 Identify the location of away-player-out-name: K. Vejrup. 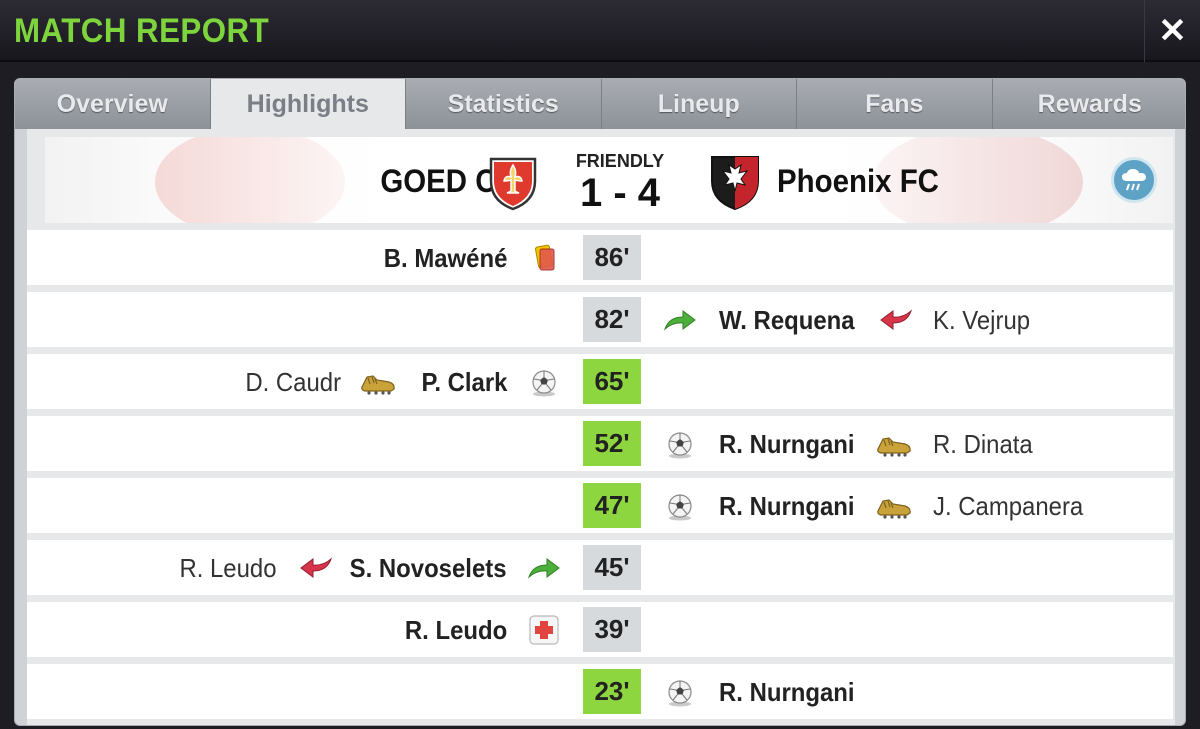
(982, 320).